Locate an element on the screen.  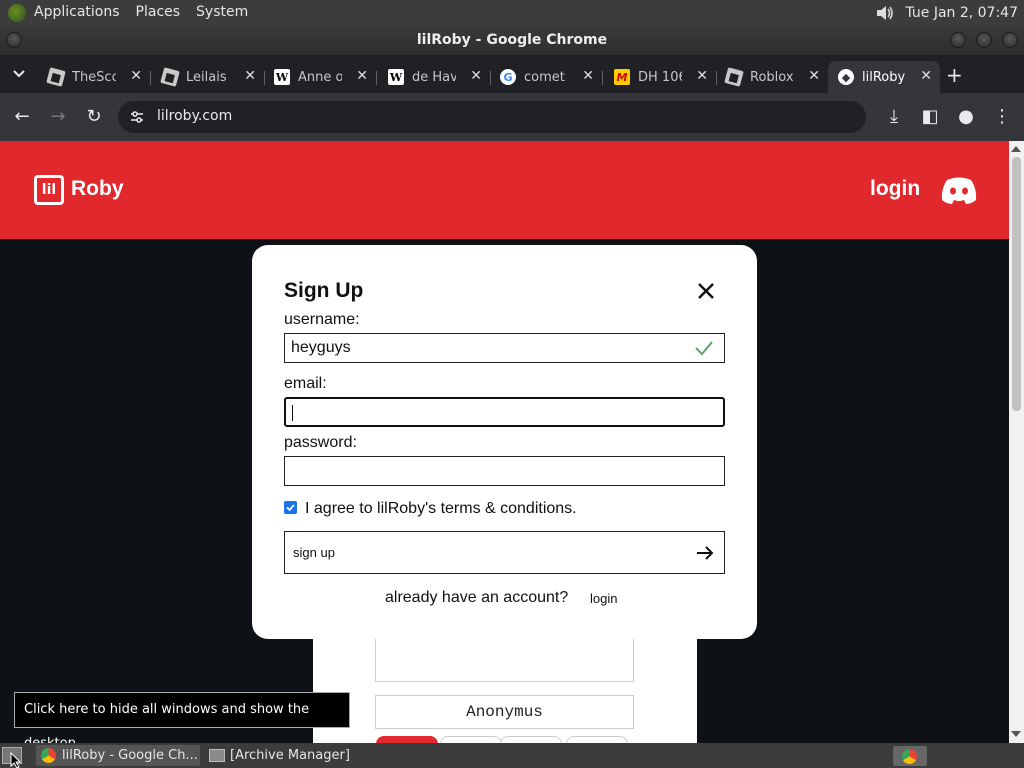
window-menu-button is located at coordinates (14, 40).